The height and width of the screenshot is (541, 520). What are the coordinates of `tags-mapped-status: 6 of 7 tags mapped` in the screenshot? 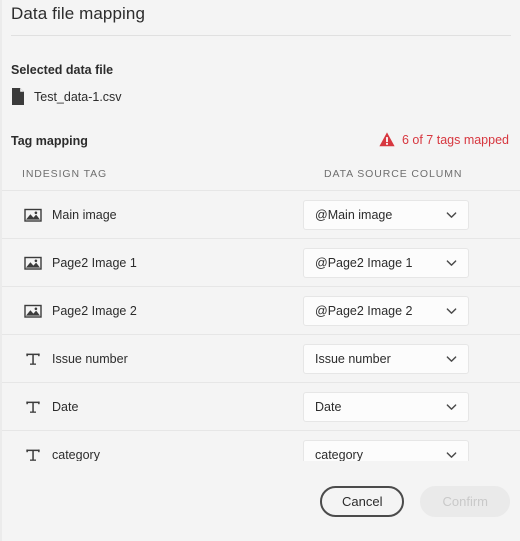 It's located at (444, 139).